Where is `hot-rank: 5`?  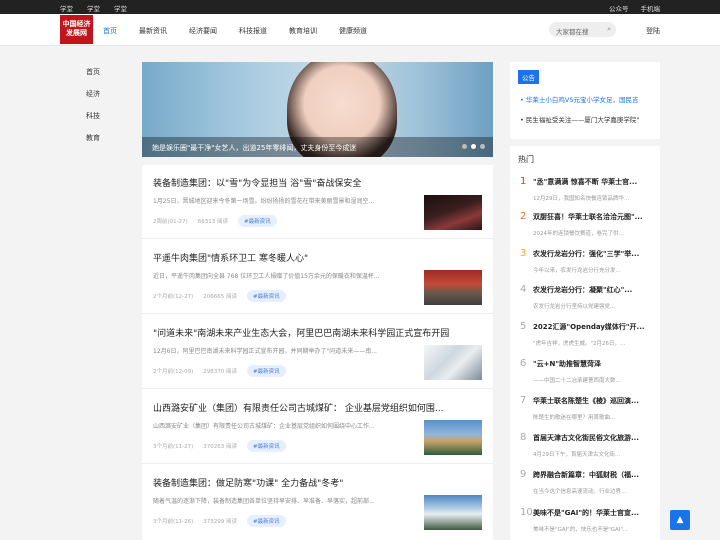 hot-rank: 5 is located at coordinates (523, 326).